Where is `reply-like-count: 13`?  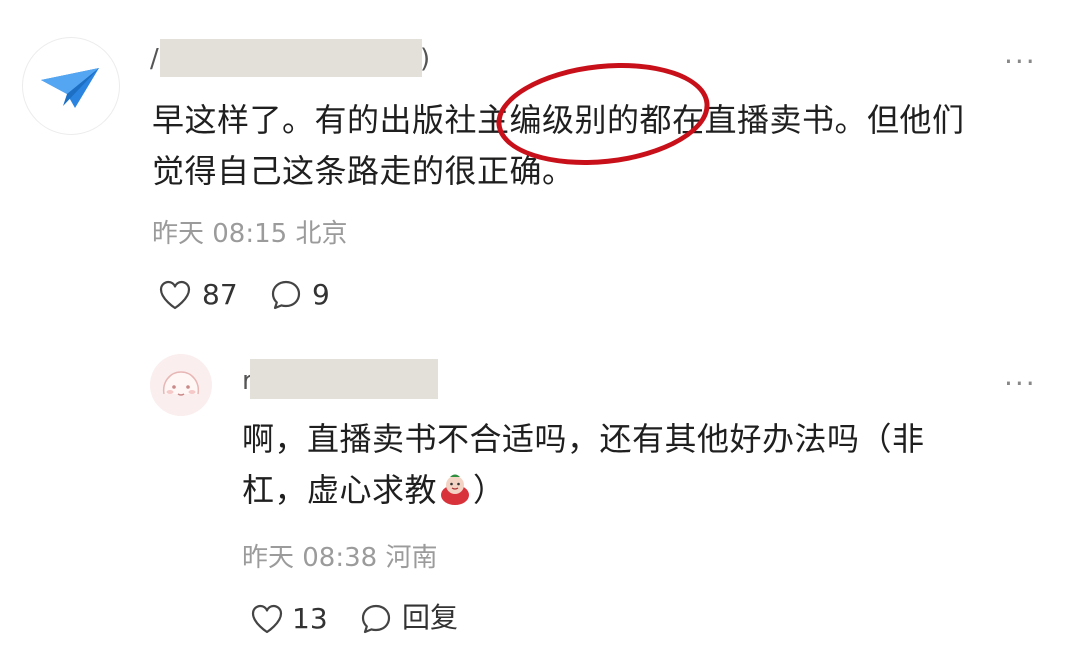
reply-like-count: 13 is located at coordinates (310, 618).